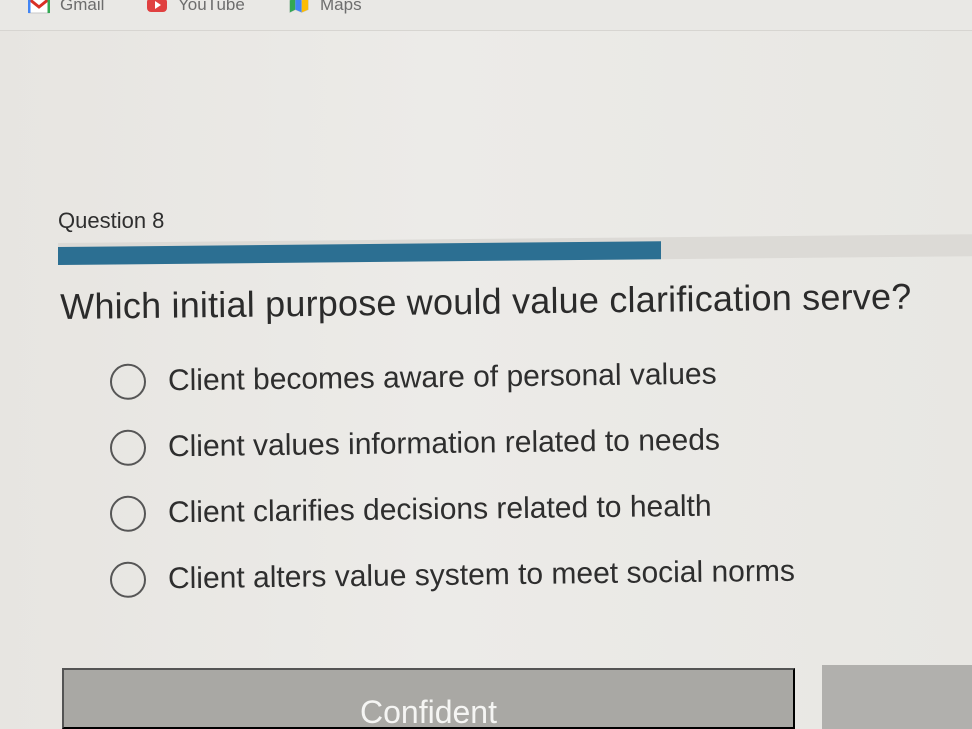  What do you see at coordinates (211, 7) in the screenshot?
I see `bookmark-youtube-label: YouTube` at bounding box center [211, 7].